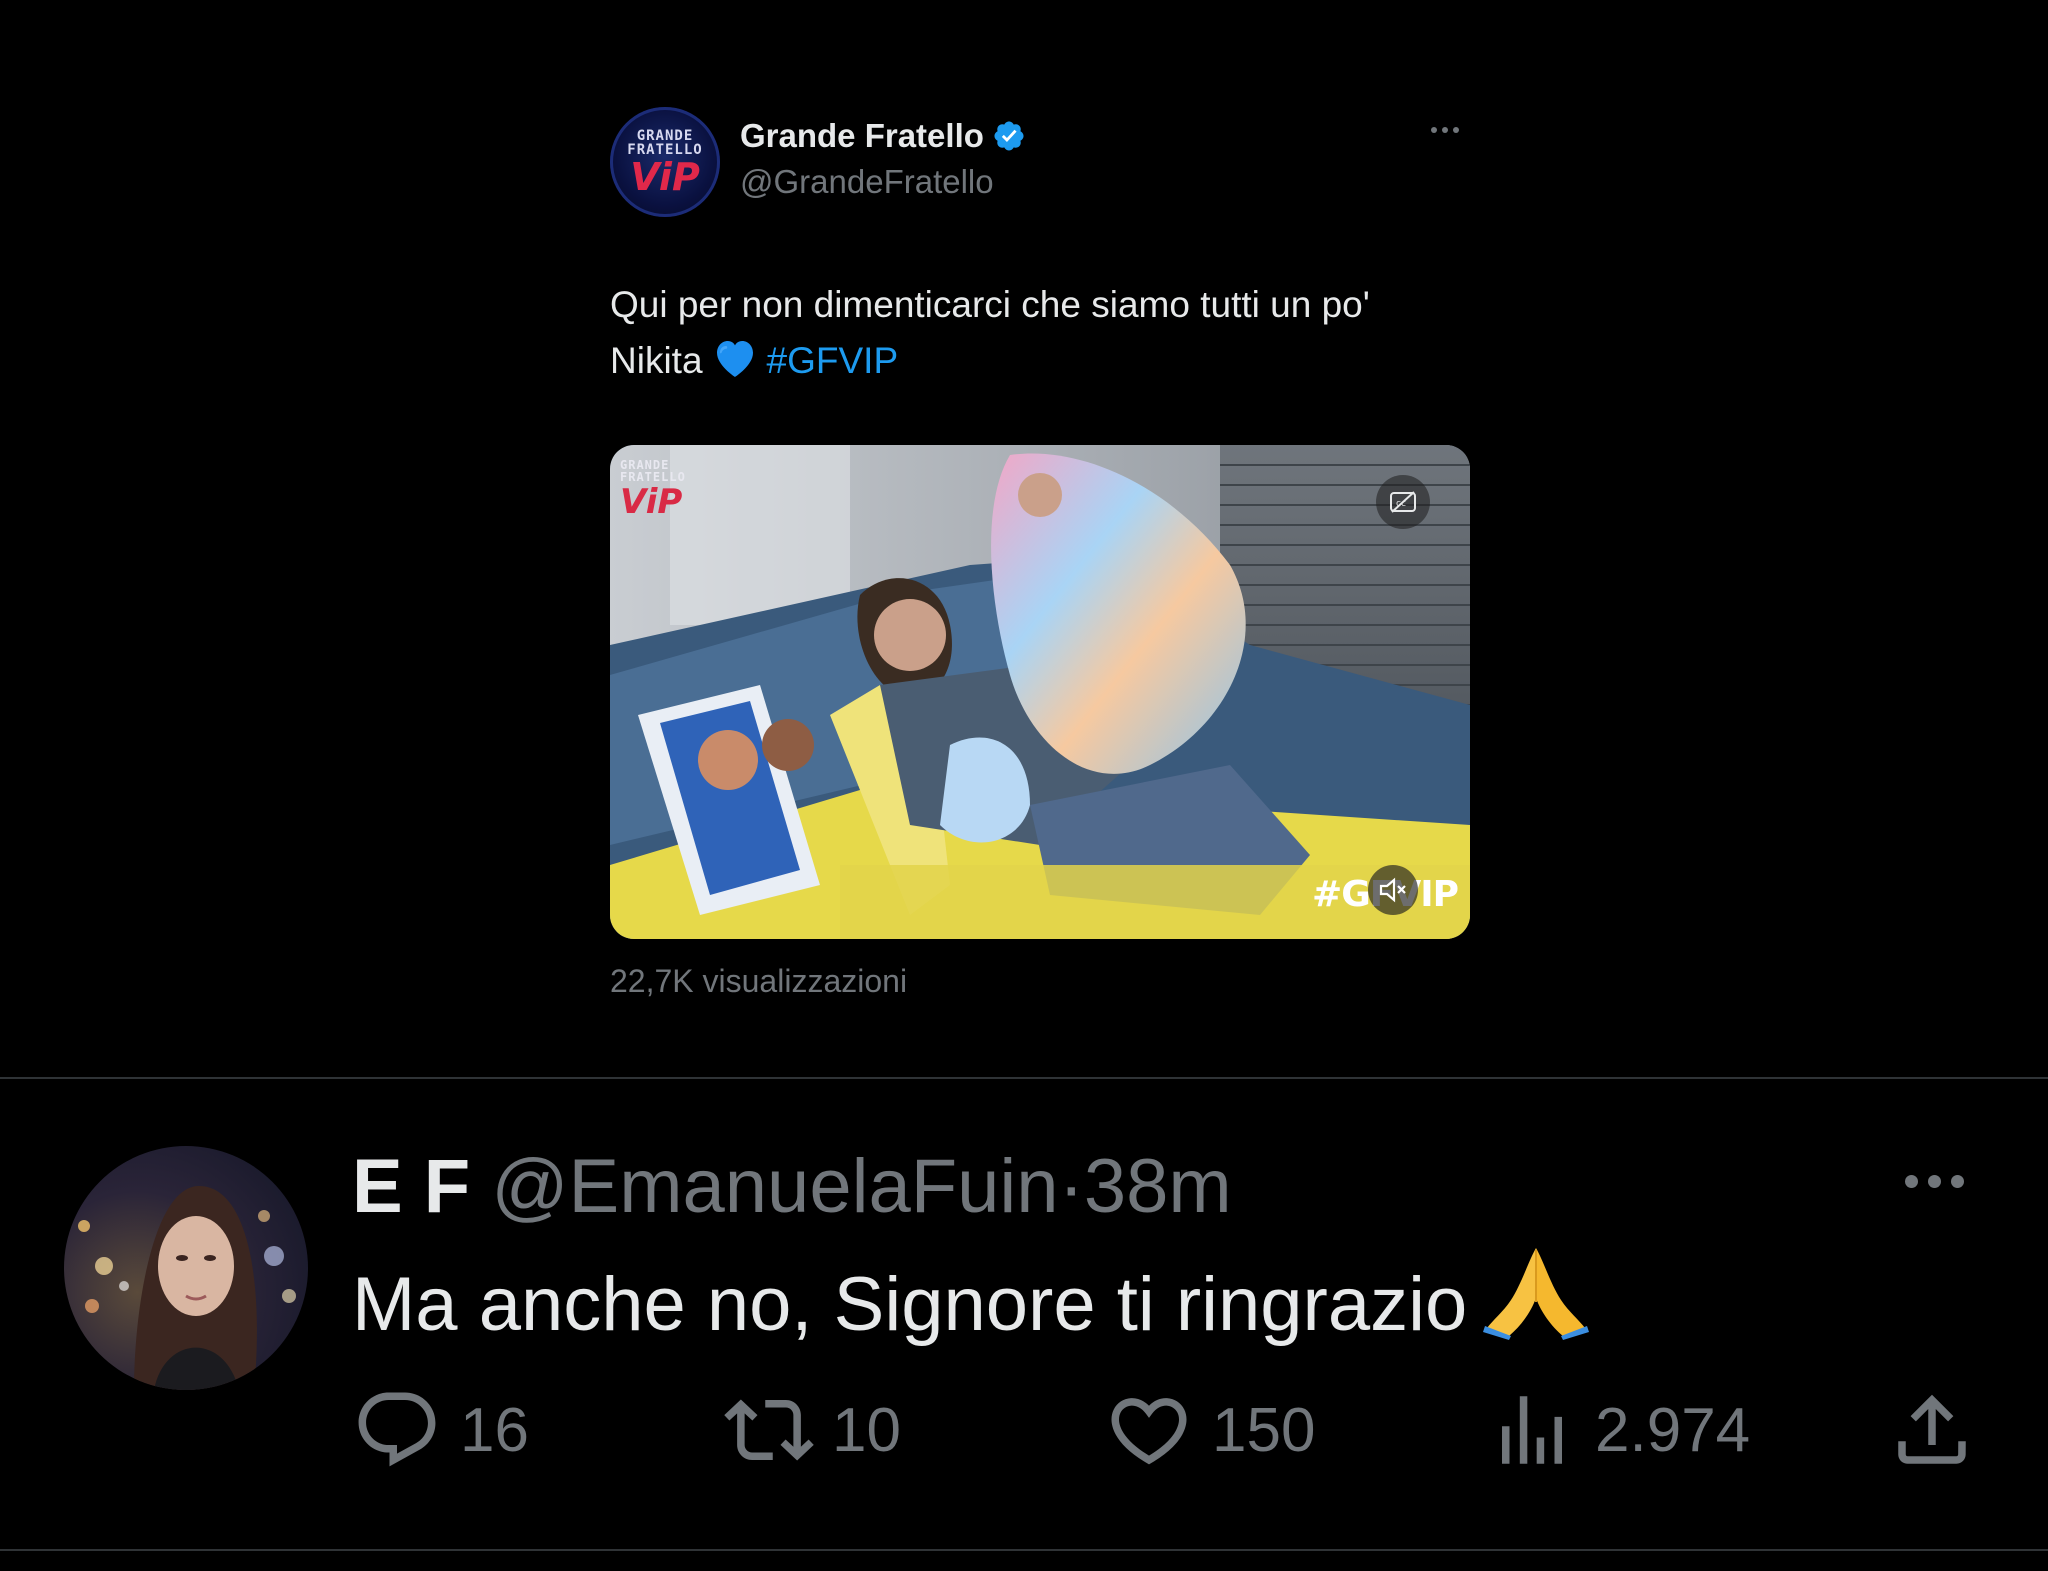 This screenshot has width=2048, height=1571. I want to click on quoted-tweet-views: 22,7K visualizzazioni, so click(759, 981).